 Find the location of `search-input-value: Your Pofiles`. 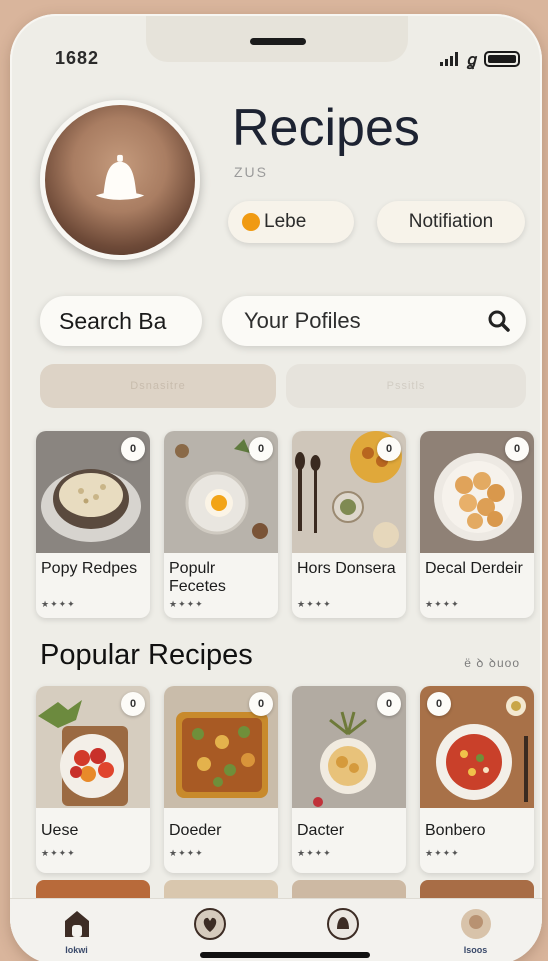

search-input-value: Your Pofiles is located at coordinates (302, 320).